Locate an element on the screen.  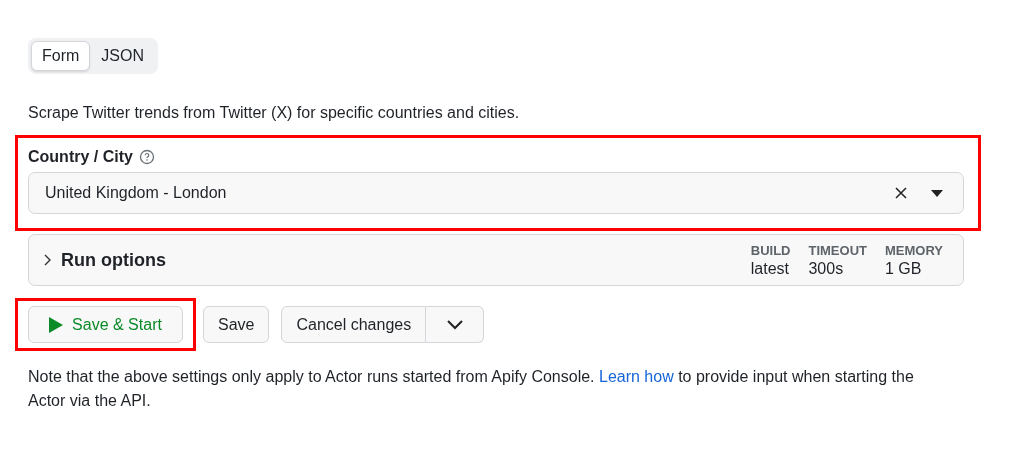
stat-label: BUILD is located at coordinates (770, 250).